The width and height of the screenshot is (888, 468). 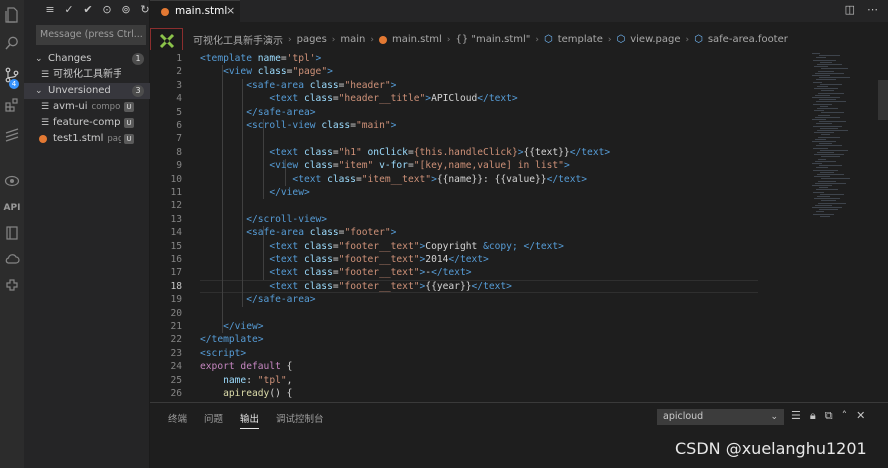 I want to click on changes-group: ⌄ Changes 1, so click(x=87, y=59).